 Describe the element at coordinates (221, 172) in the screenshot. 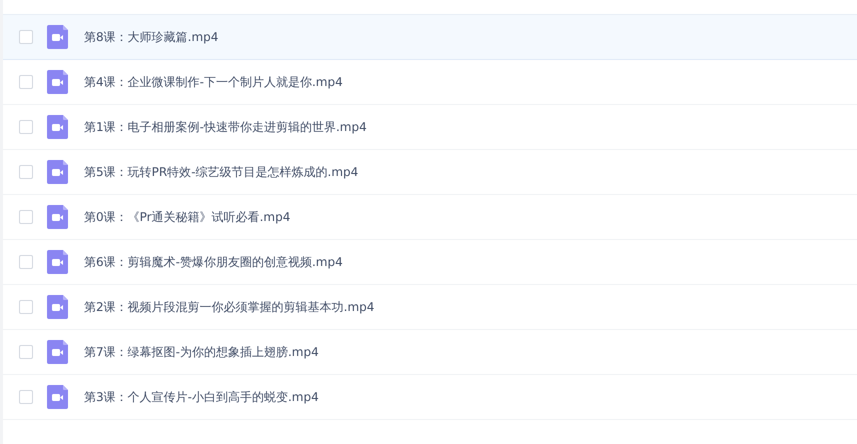

I see `file-name: 第5课：玩转PR特效-综艺级节目是怎样炼成的.mp4` at that location.